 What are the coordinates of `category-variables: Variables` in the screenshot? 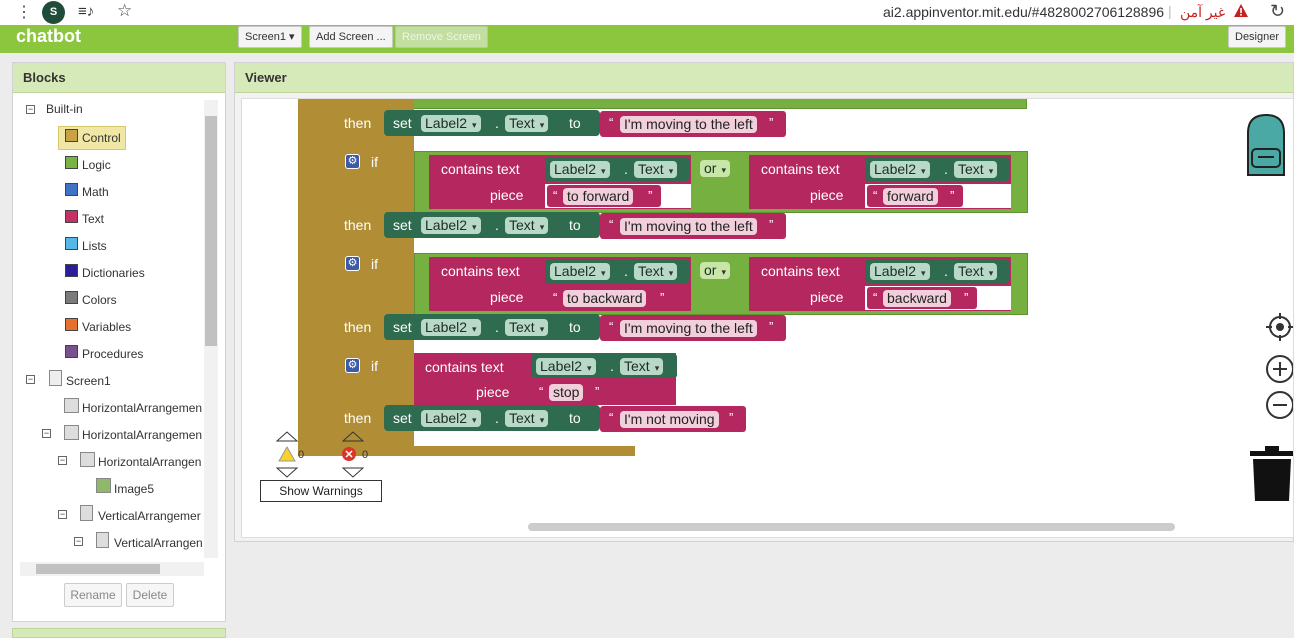 It's located at (106, 327).